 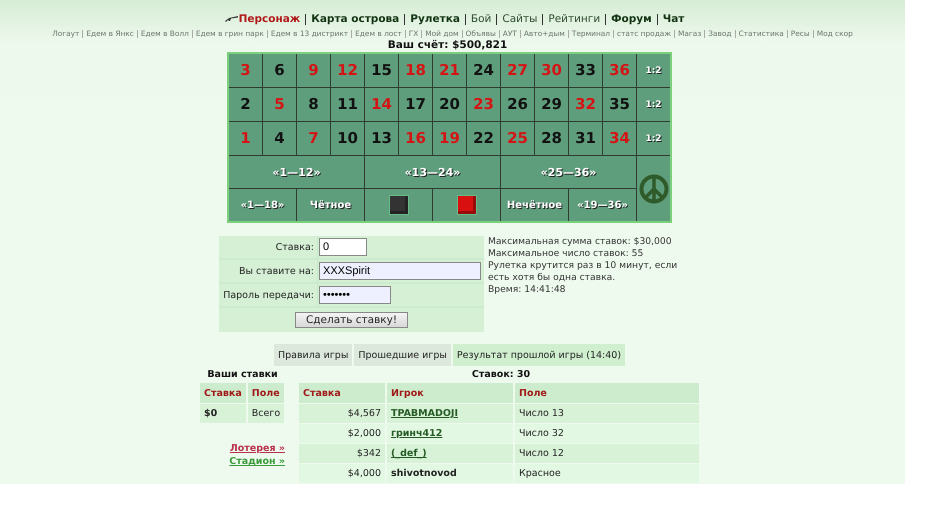 I want to click on number-cell: 4, so click(x=279, y=138).